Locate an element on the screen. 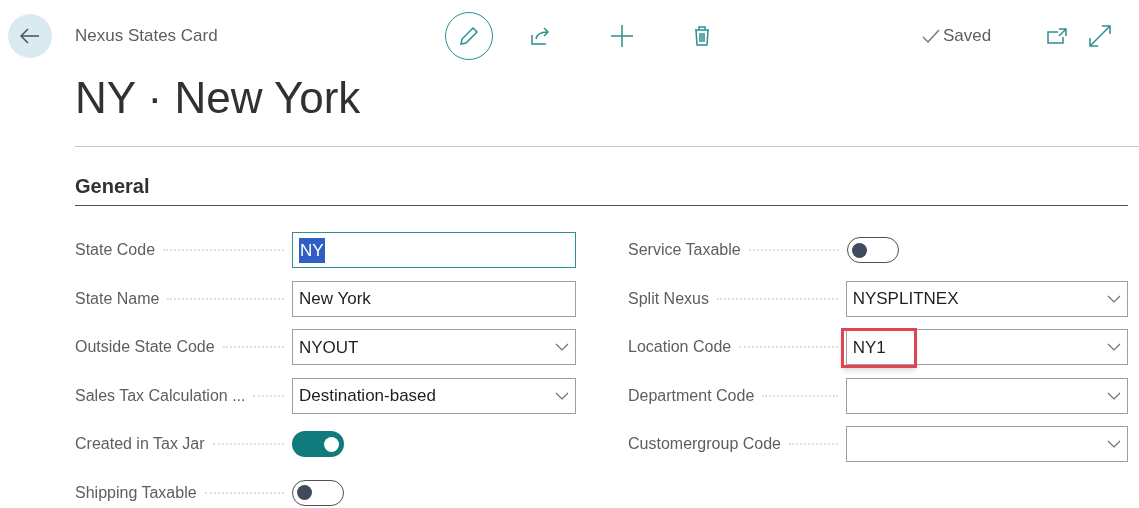  dropdown-field: NYSPLITNEX is located at coordinates (986, 298).